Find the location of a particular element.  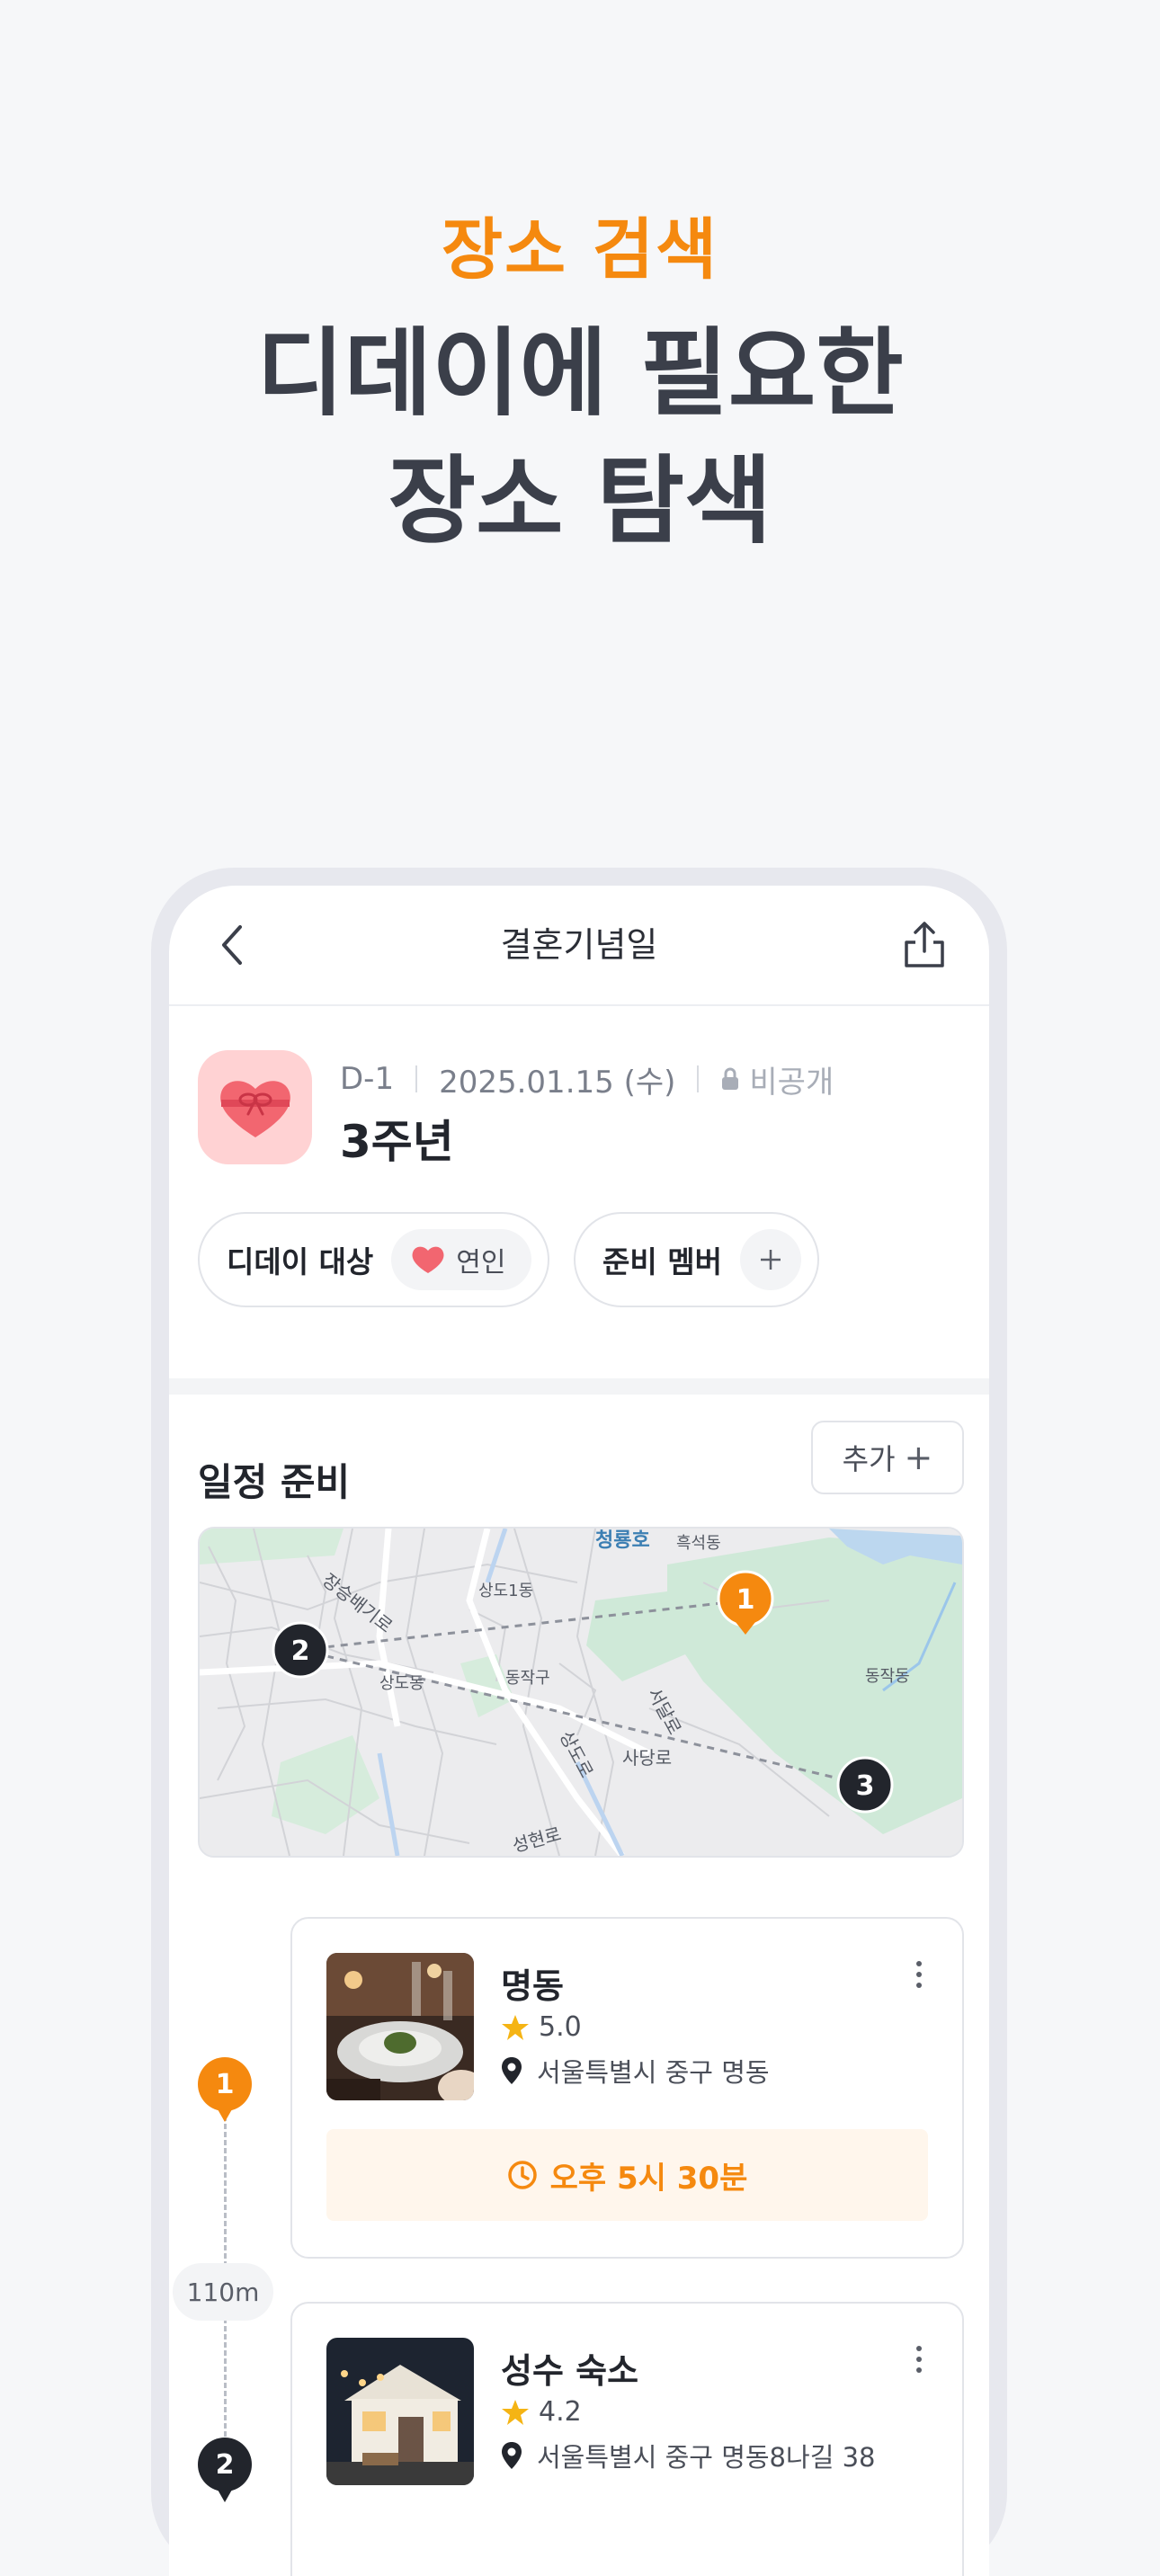

add-schedule-label: 추가 is located at coordinates (869, 1459).